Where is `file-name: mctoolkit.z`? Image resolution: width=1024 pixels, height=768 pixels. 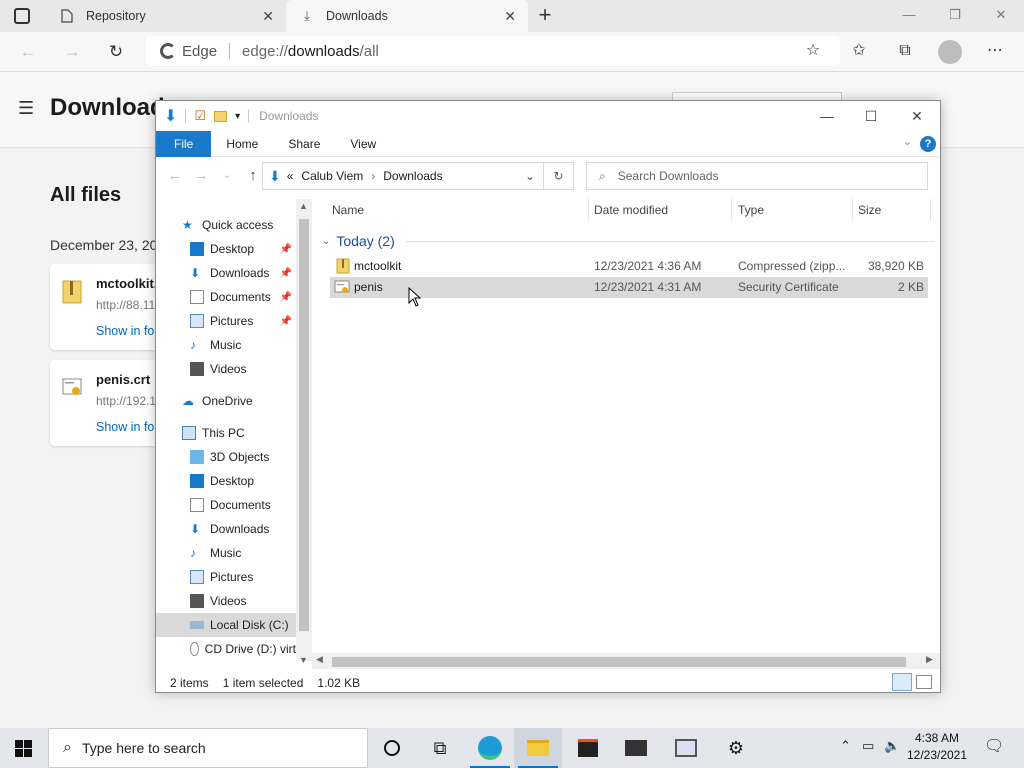 file-name: mctoolkit.z is located at coordinates (130, 283).